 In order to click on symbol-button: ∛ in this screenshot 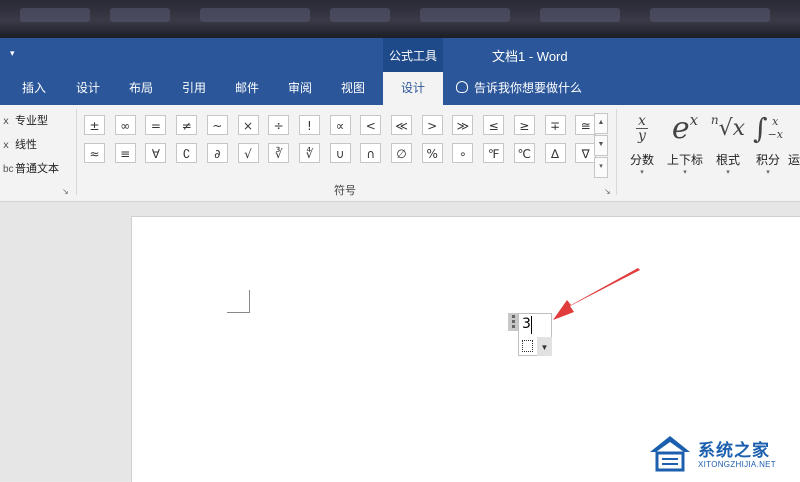, I will do `click(279, 153)`.